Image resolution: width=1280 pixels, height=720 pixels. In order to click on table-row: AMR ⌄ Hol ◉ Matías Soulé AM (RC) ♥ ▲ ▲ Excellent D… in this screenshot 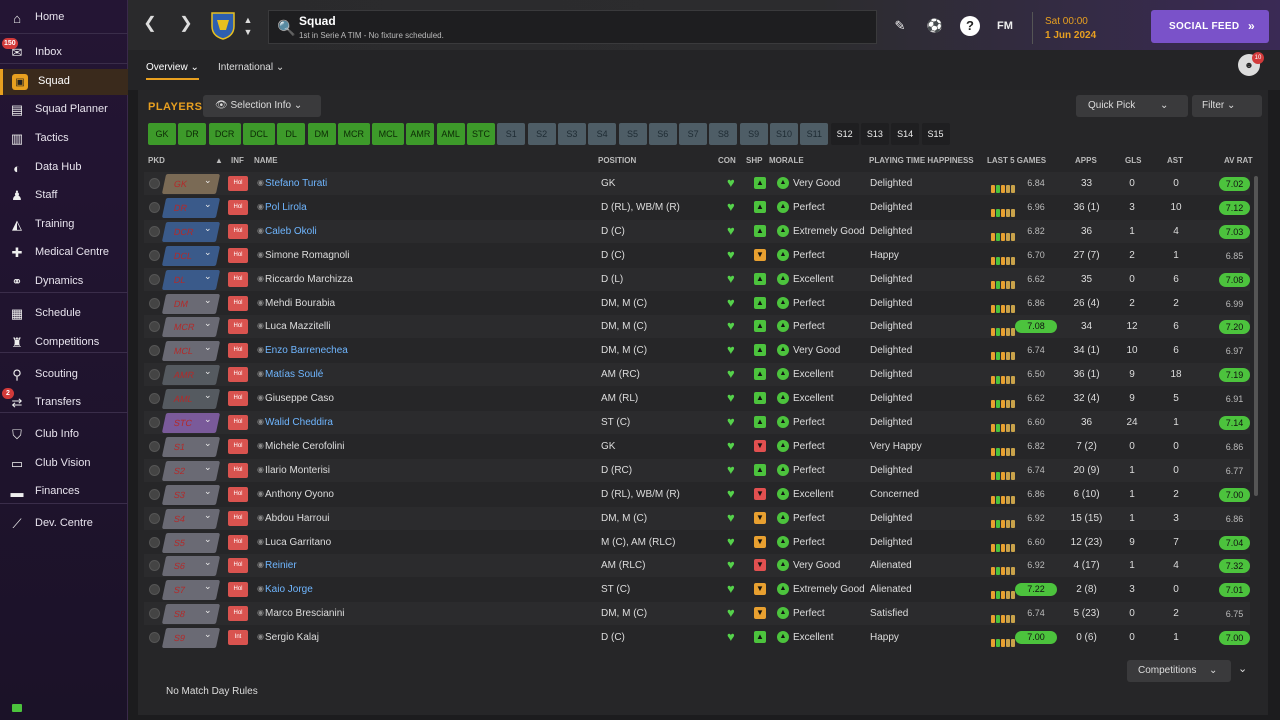, I will do `click(697, 375)`.